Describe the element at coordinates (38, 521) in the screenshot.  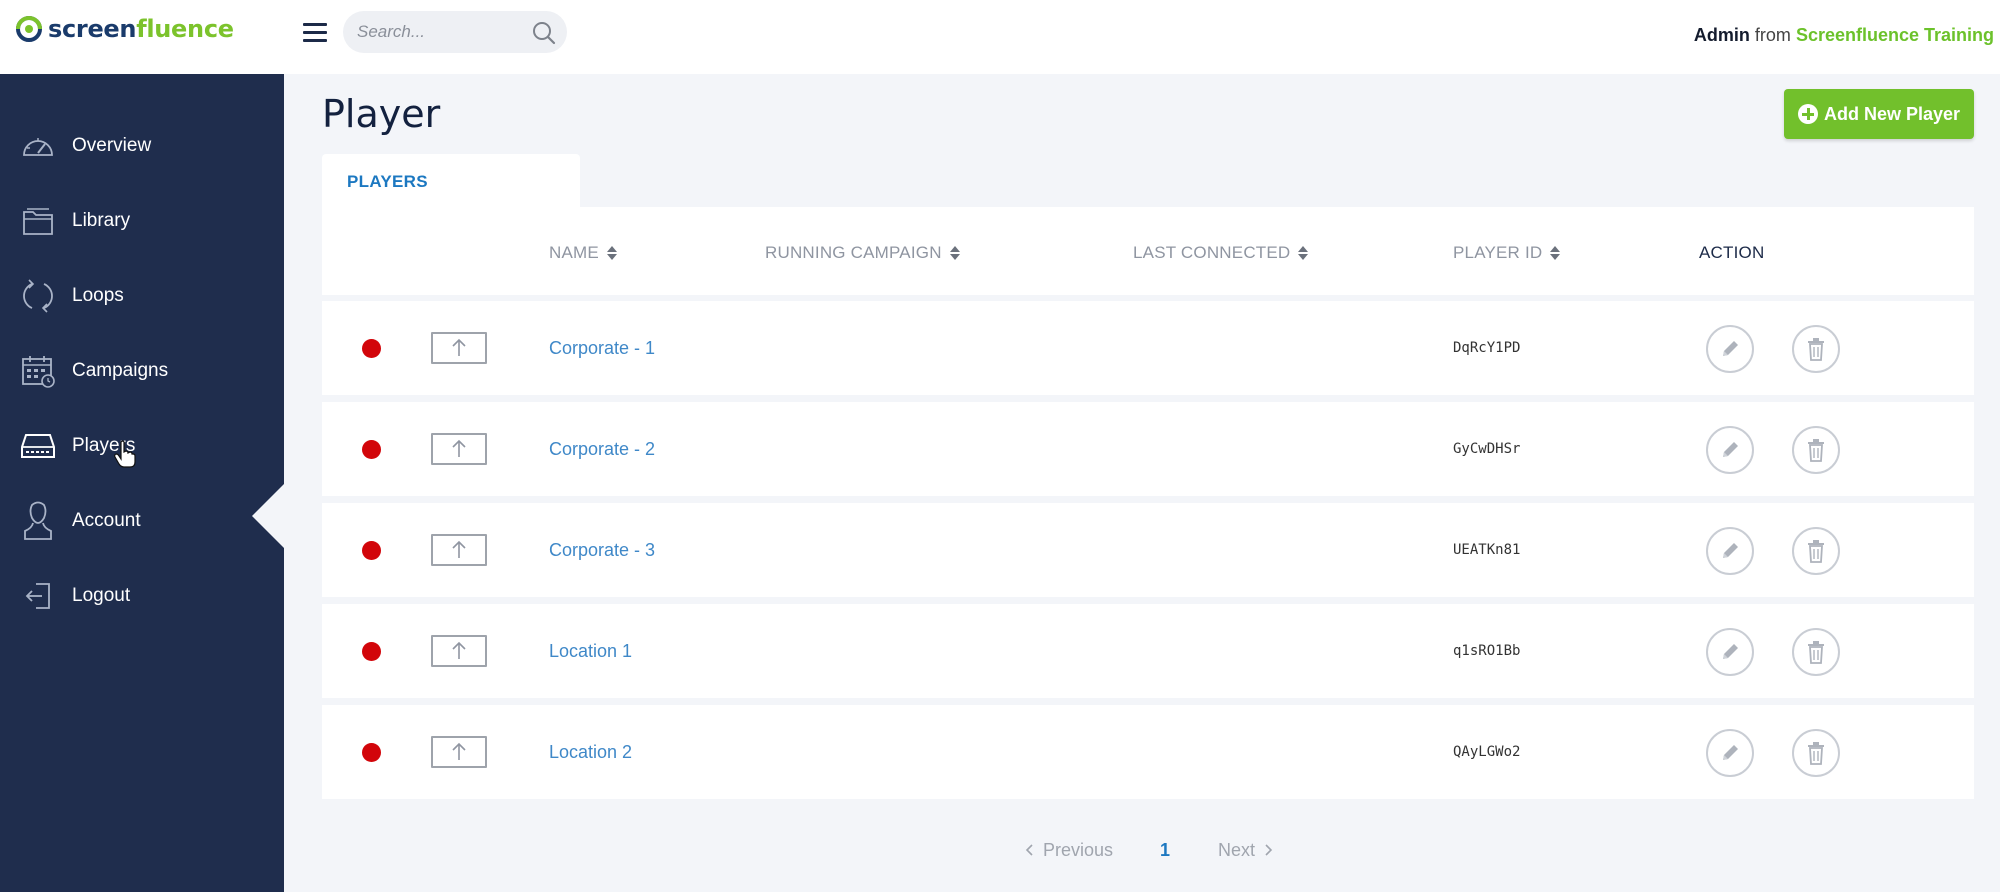
I see `user-icon` at that location.